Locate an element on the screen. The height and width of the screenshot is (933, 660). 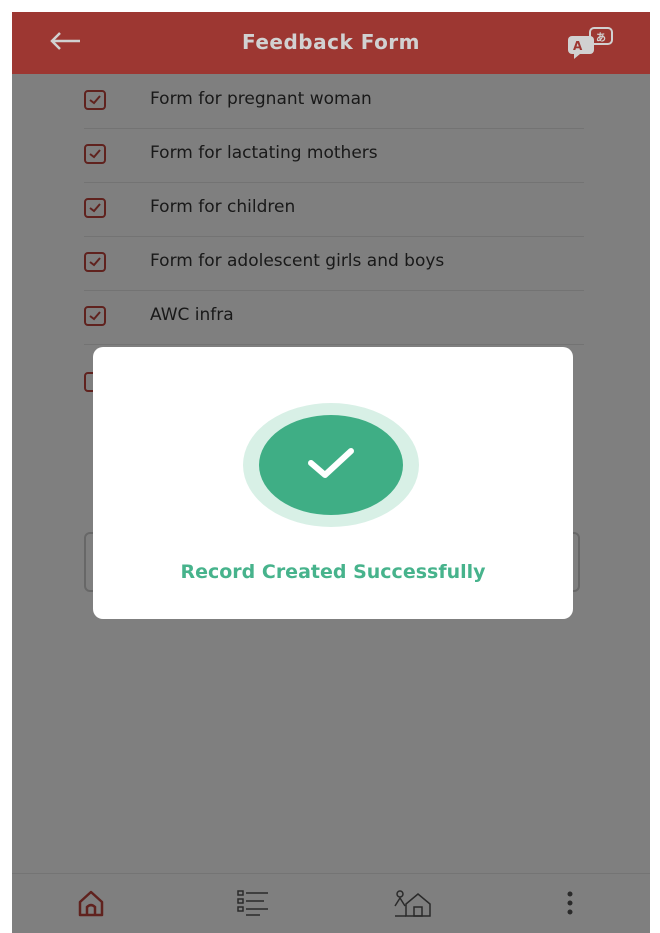
svg-text: A is located at coordinates (578, 46).